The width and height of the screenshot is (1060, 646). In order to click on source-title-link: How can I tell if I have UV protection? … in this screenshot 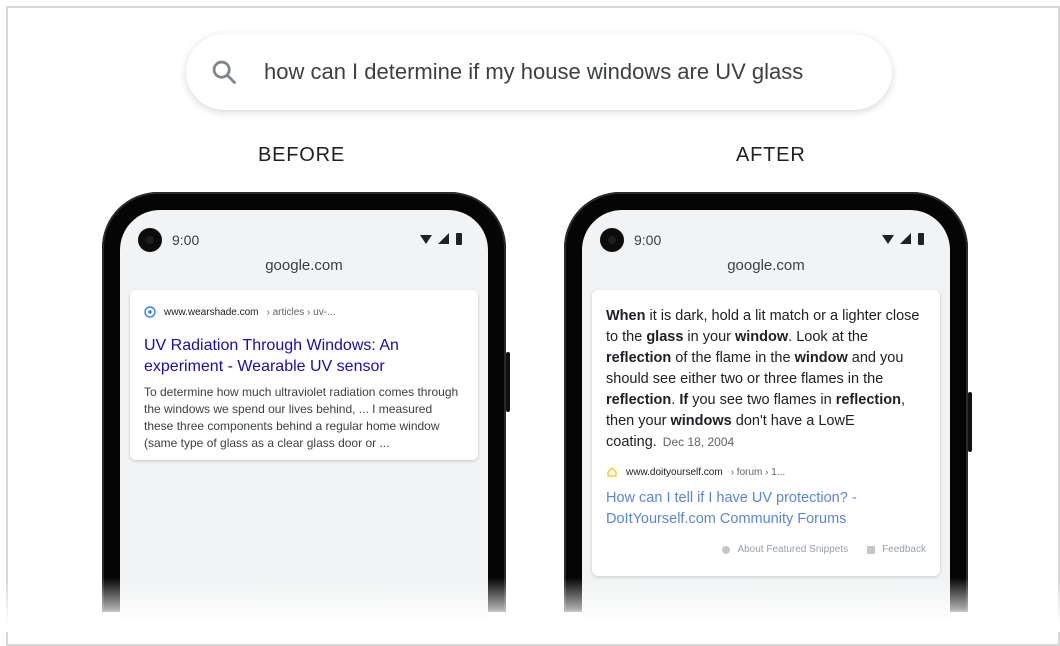, I will do `click(756, 509)`.